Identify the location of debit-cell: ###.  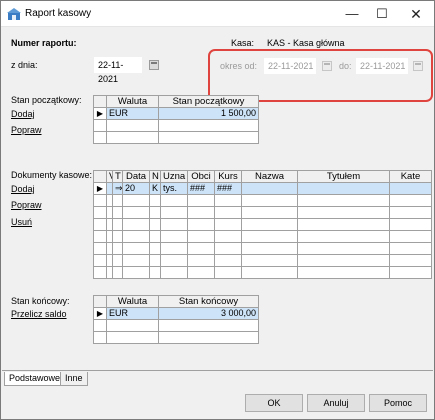
(201, 188).